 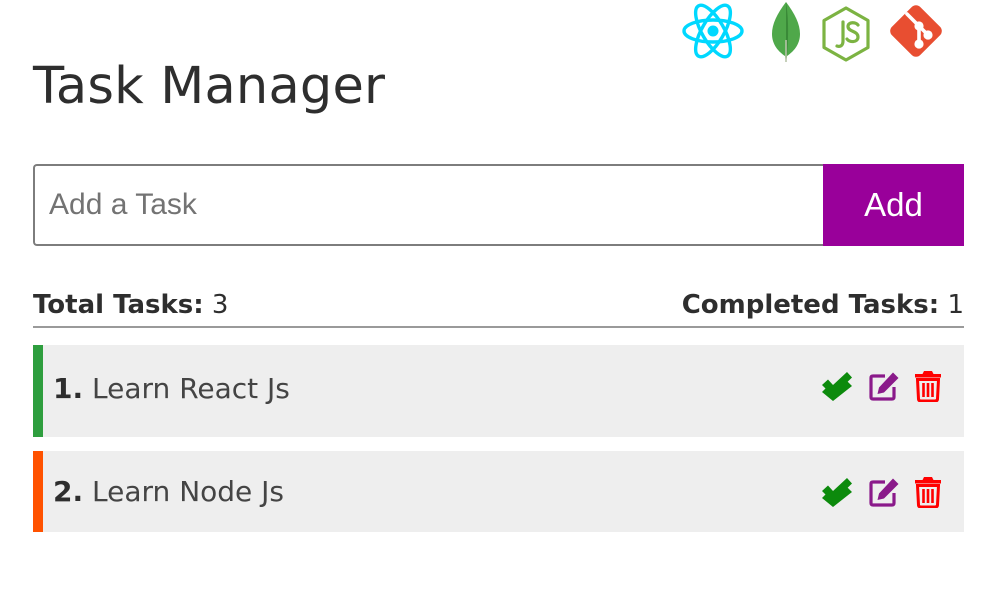 What do you see at coordinates (191, 388) in the screenshot?
I see `task-label: Learn React Js` at bounding box center [191, 388].